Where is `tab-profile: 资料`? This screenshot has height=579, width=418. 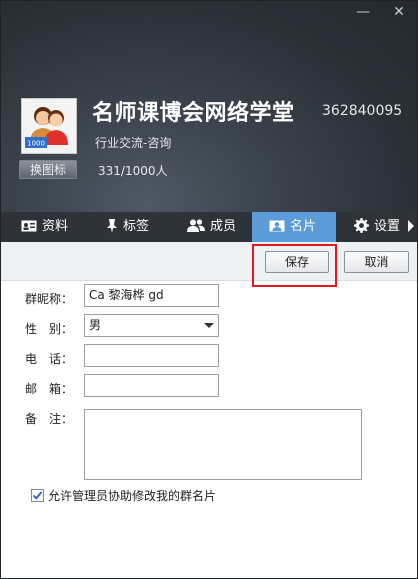 tab-profile: 资料 is located at coordinates (44, 227).